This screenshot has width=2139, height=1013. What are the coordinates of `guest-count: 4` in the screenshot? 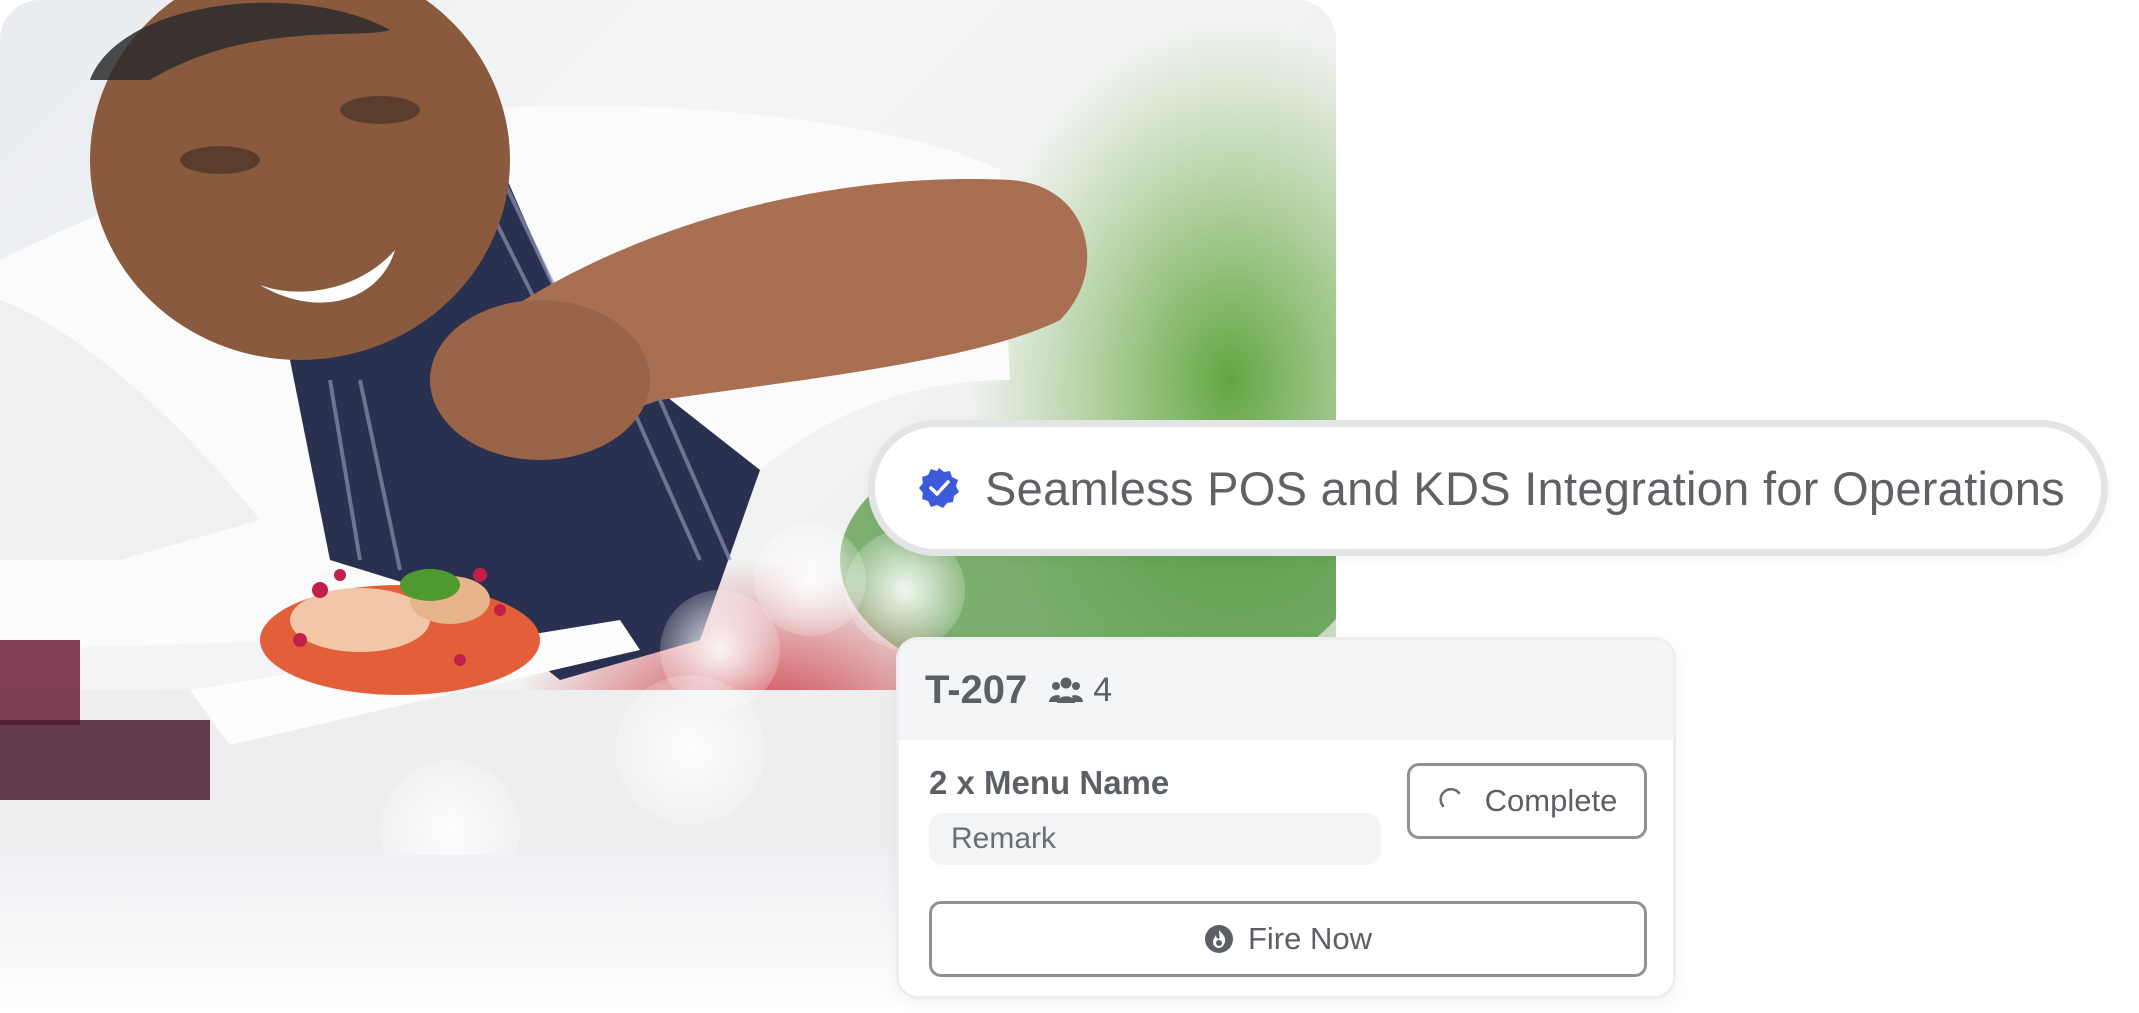 It's located at (1103, 689).